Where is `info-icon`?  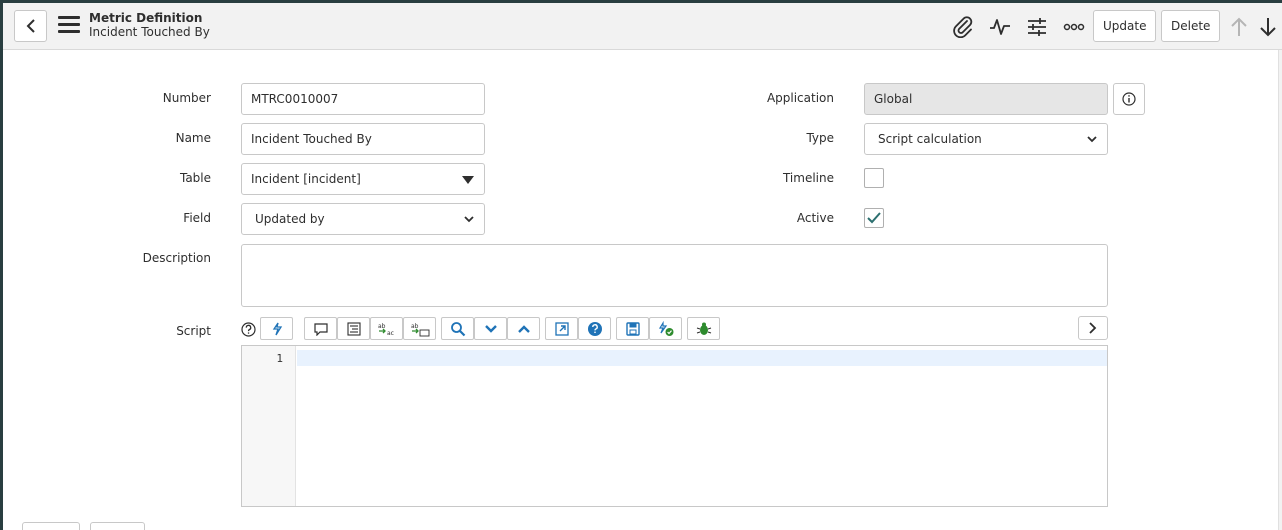
info-icon is located at coordinates (1129, 99).